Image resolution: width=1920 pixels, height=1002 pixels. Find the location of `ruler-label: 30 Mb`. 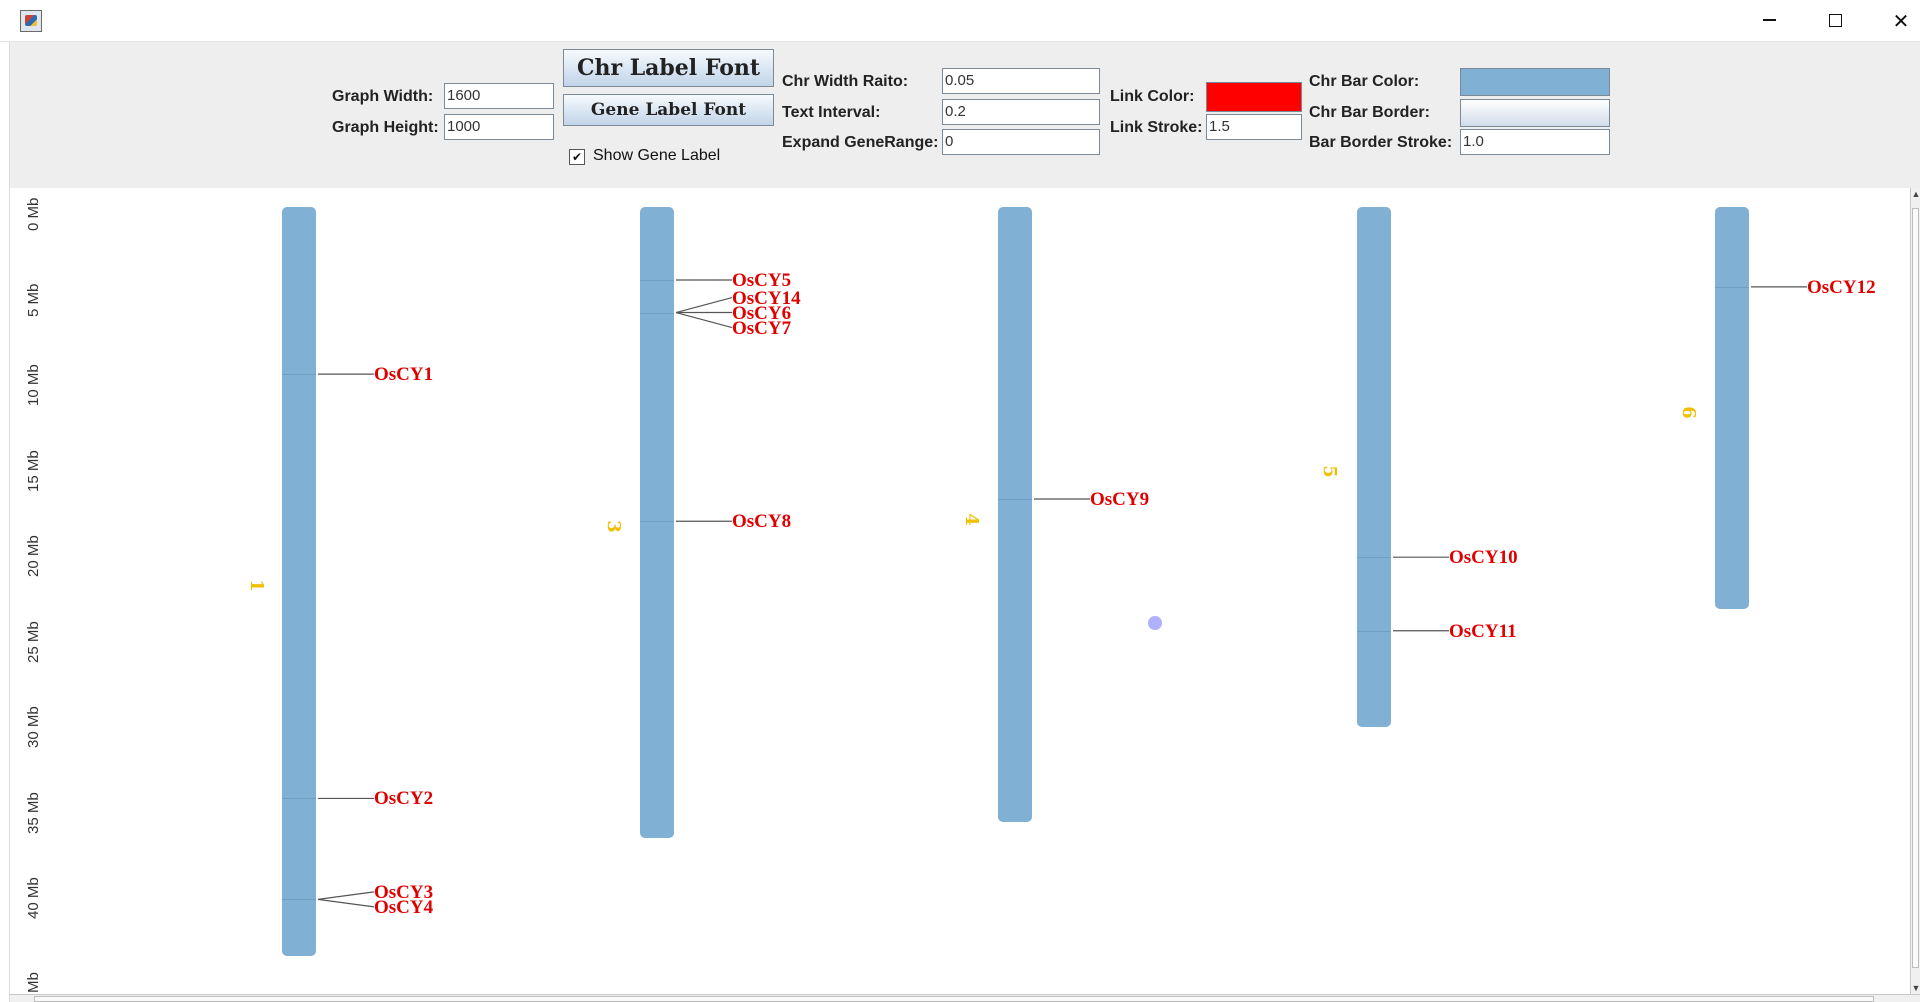

ruler-label: 30 Mb is located at coordinates (33, 727).